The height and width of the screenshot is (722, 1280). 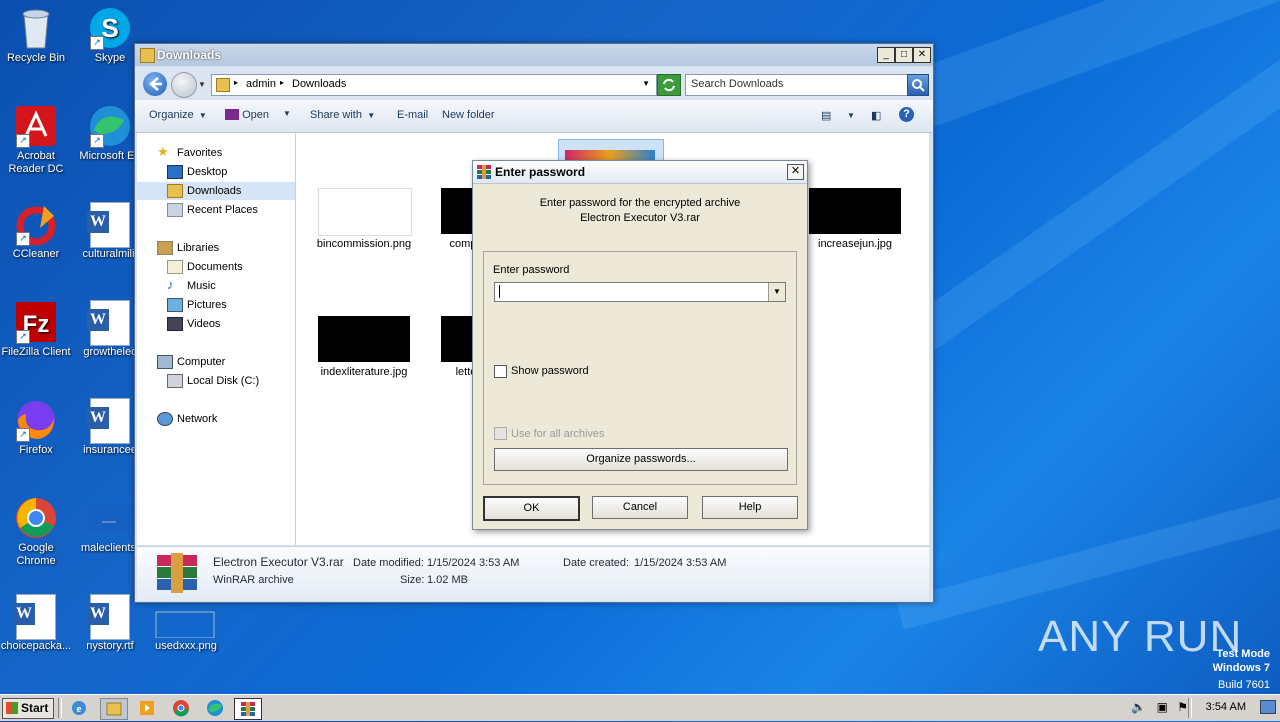 I want to click on refresh-button, so click(x=669, y=85).